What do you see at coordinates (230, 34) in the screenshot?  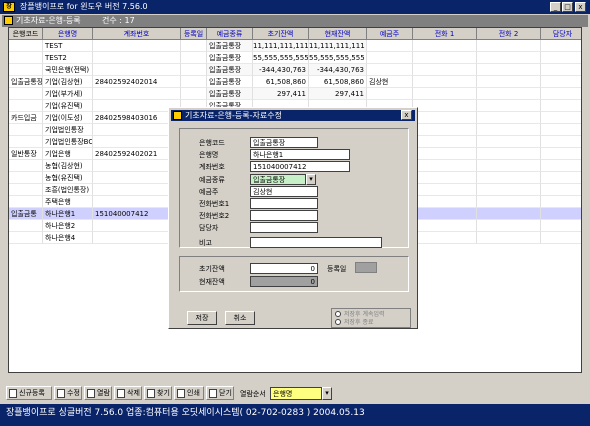 I see `column-header: 예금종류` at bounding box center [230, 34].